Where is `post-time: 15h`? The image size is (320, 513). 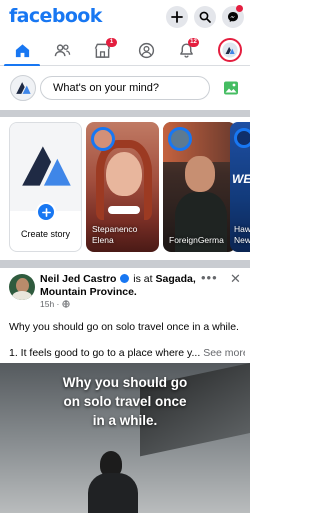 post-time: 15h is located at coordinates (47, 304).